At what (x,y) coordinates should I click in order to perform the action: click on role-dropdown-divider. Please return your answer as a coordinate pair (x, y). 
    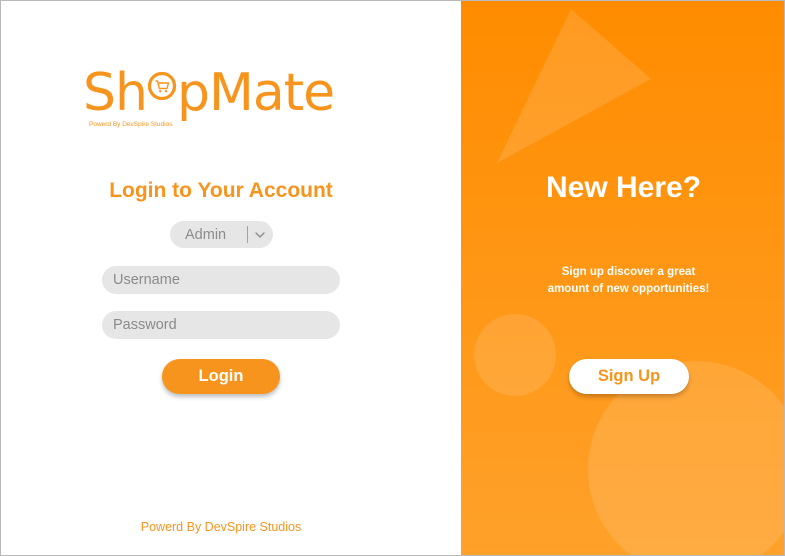
    Looking at the image, I should click on (247, 234).